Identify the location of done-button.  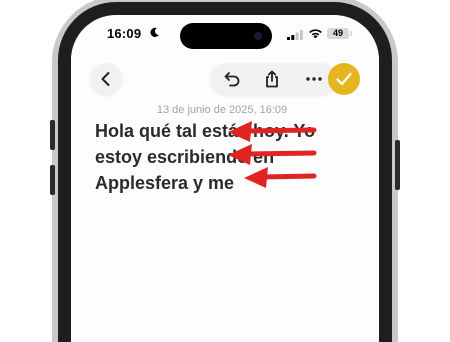
(344, 79).